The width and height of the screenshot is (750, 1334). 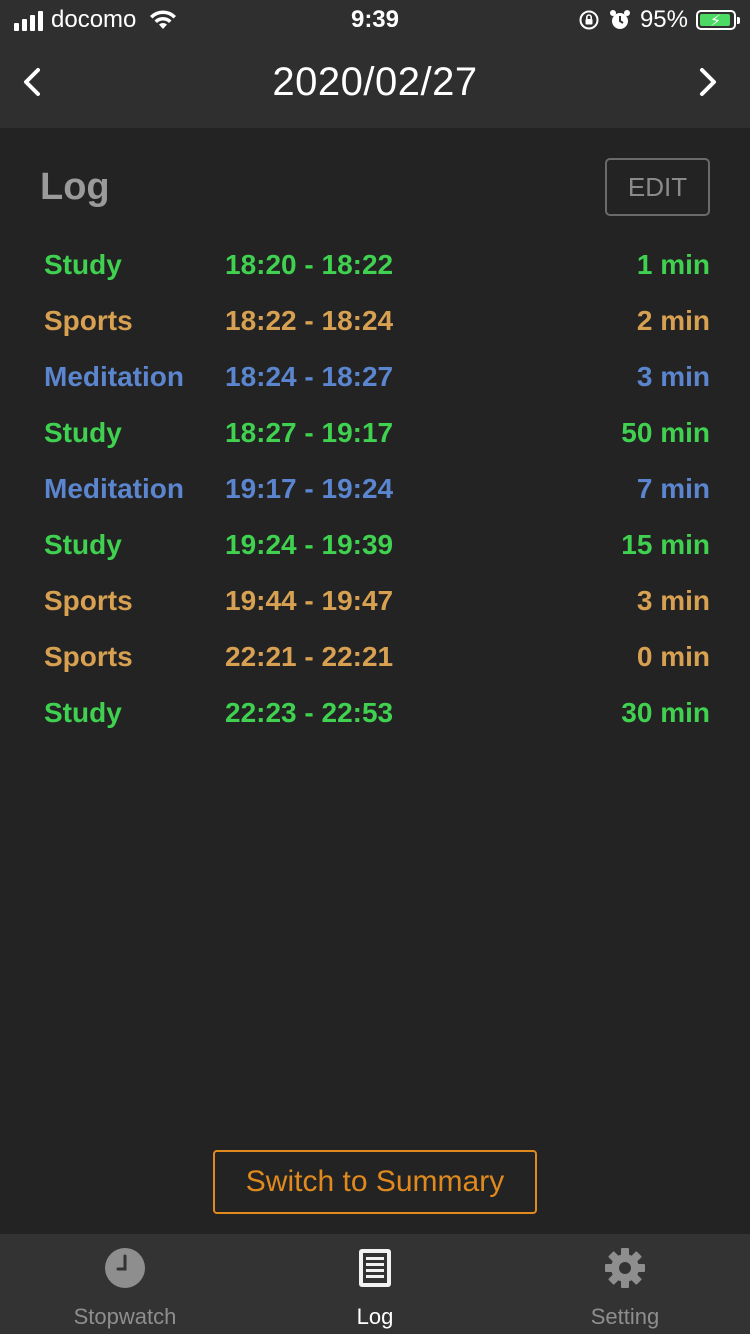 I want to click on log-section-title: Log, so click(x=75, y=187).